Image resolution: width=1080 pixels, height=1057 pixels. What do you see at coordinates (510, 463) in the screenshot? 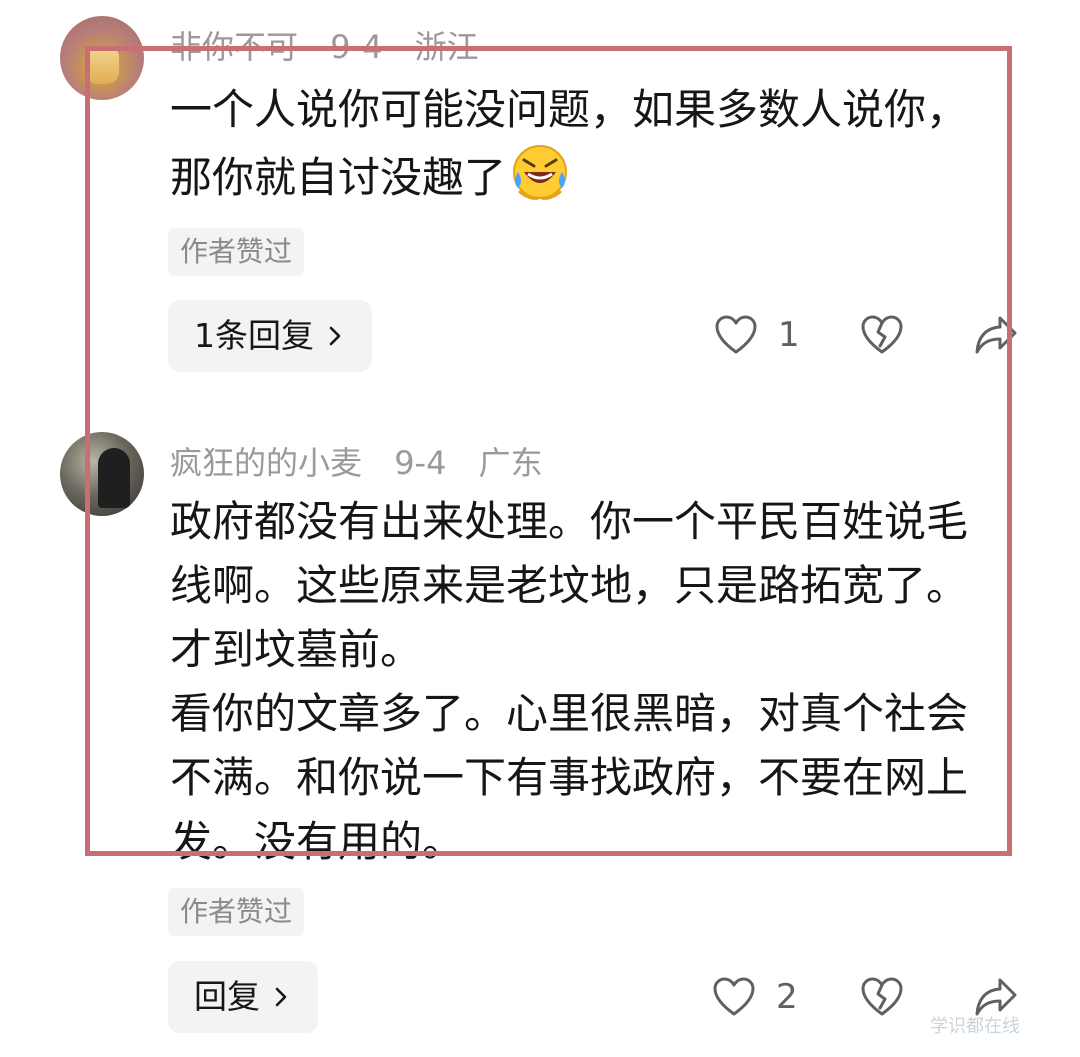
I see `comment-location: 广东` at bounding box center [510, 463].